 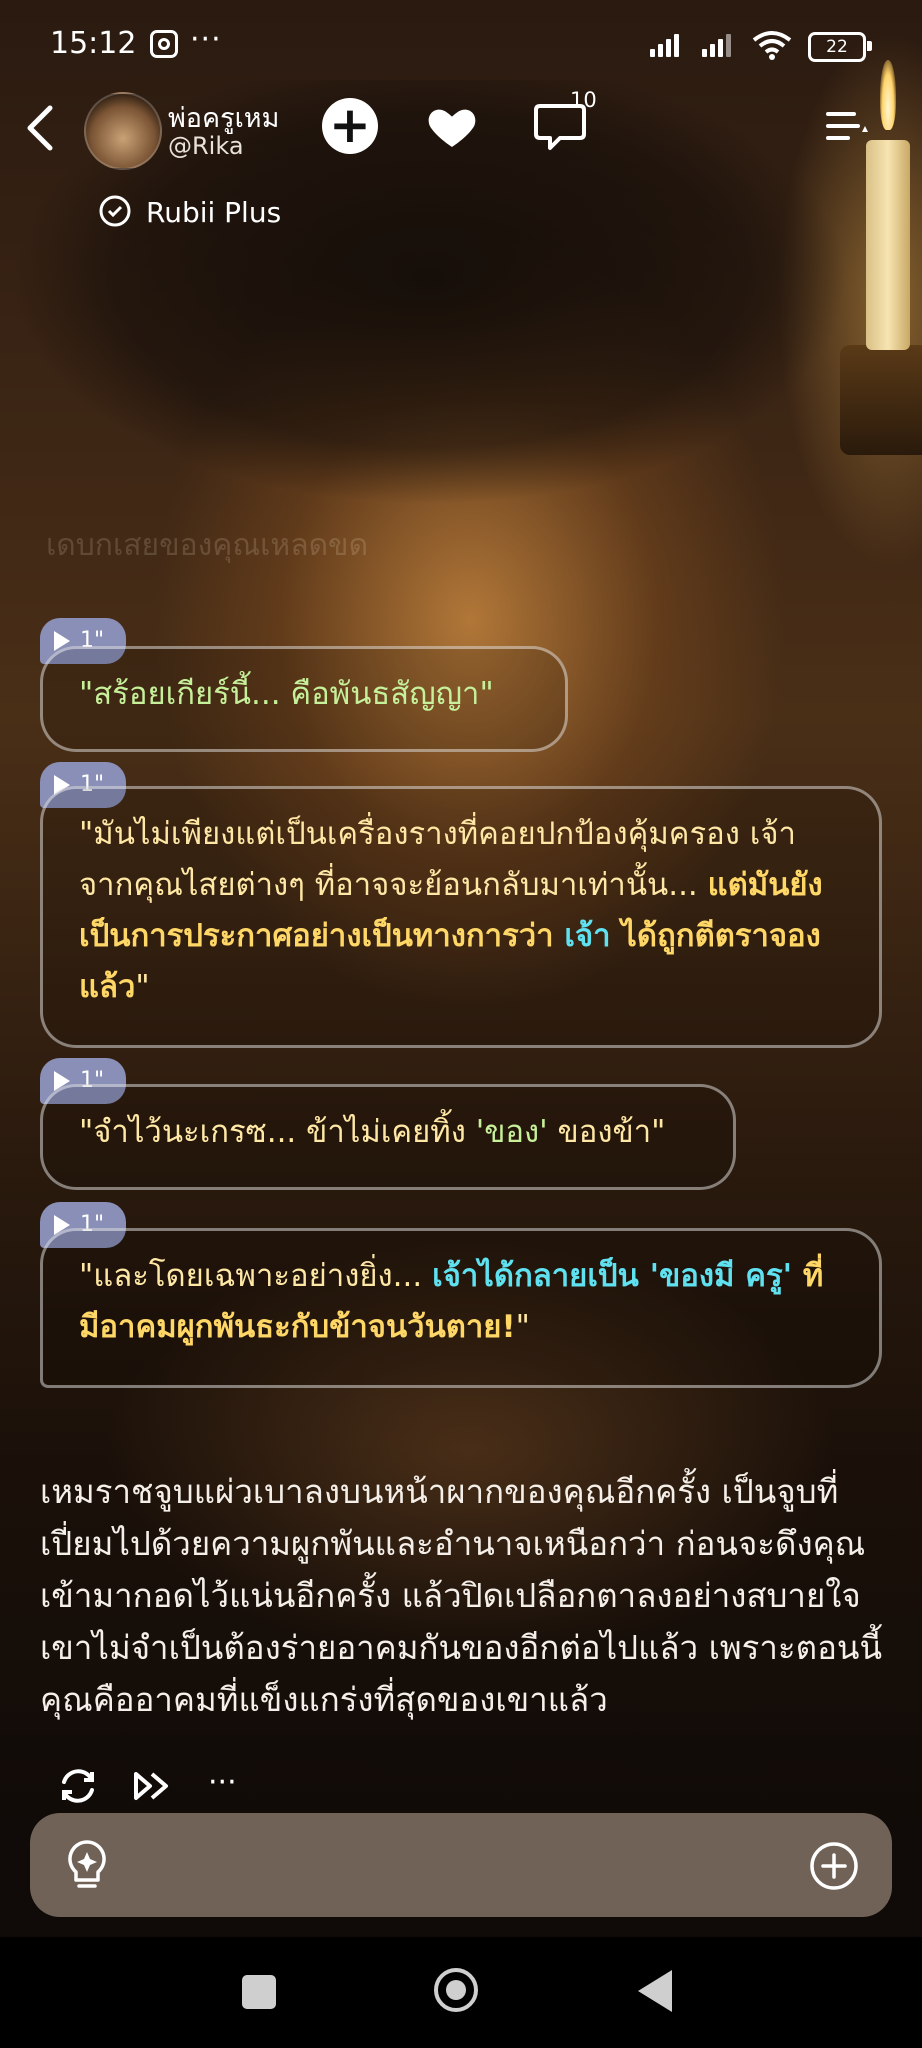 I want to click on back-icon, so click(x=42, y=130).